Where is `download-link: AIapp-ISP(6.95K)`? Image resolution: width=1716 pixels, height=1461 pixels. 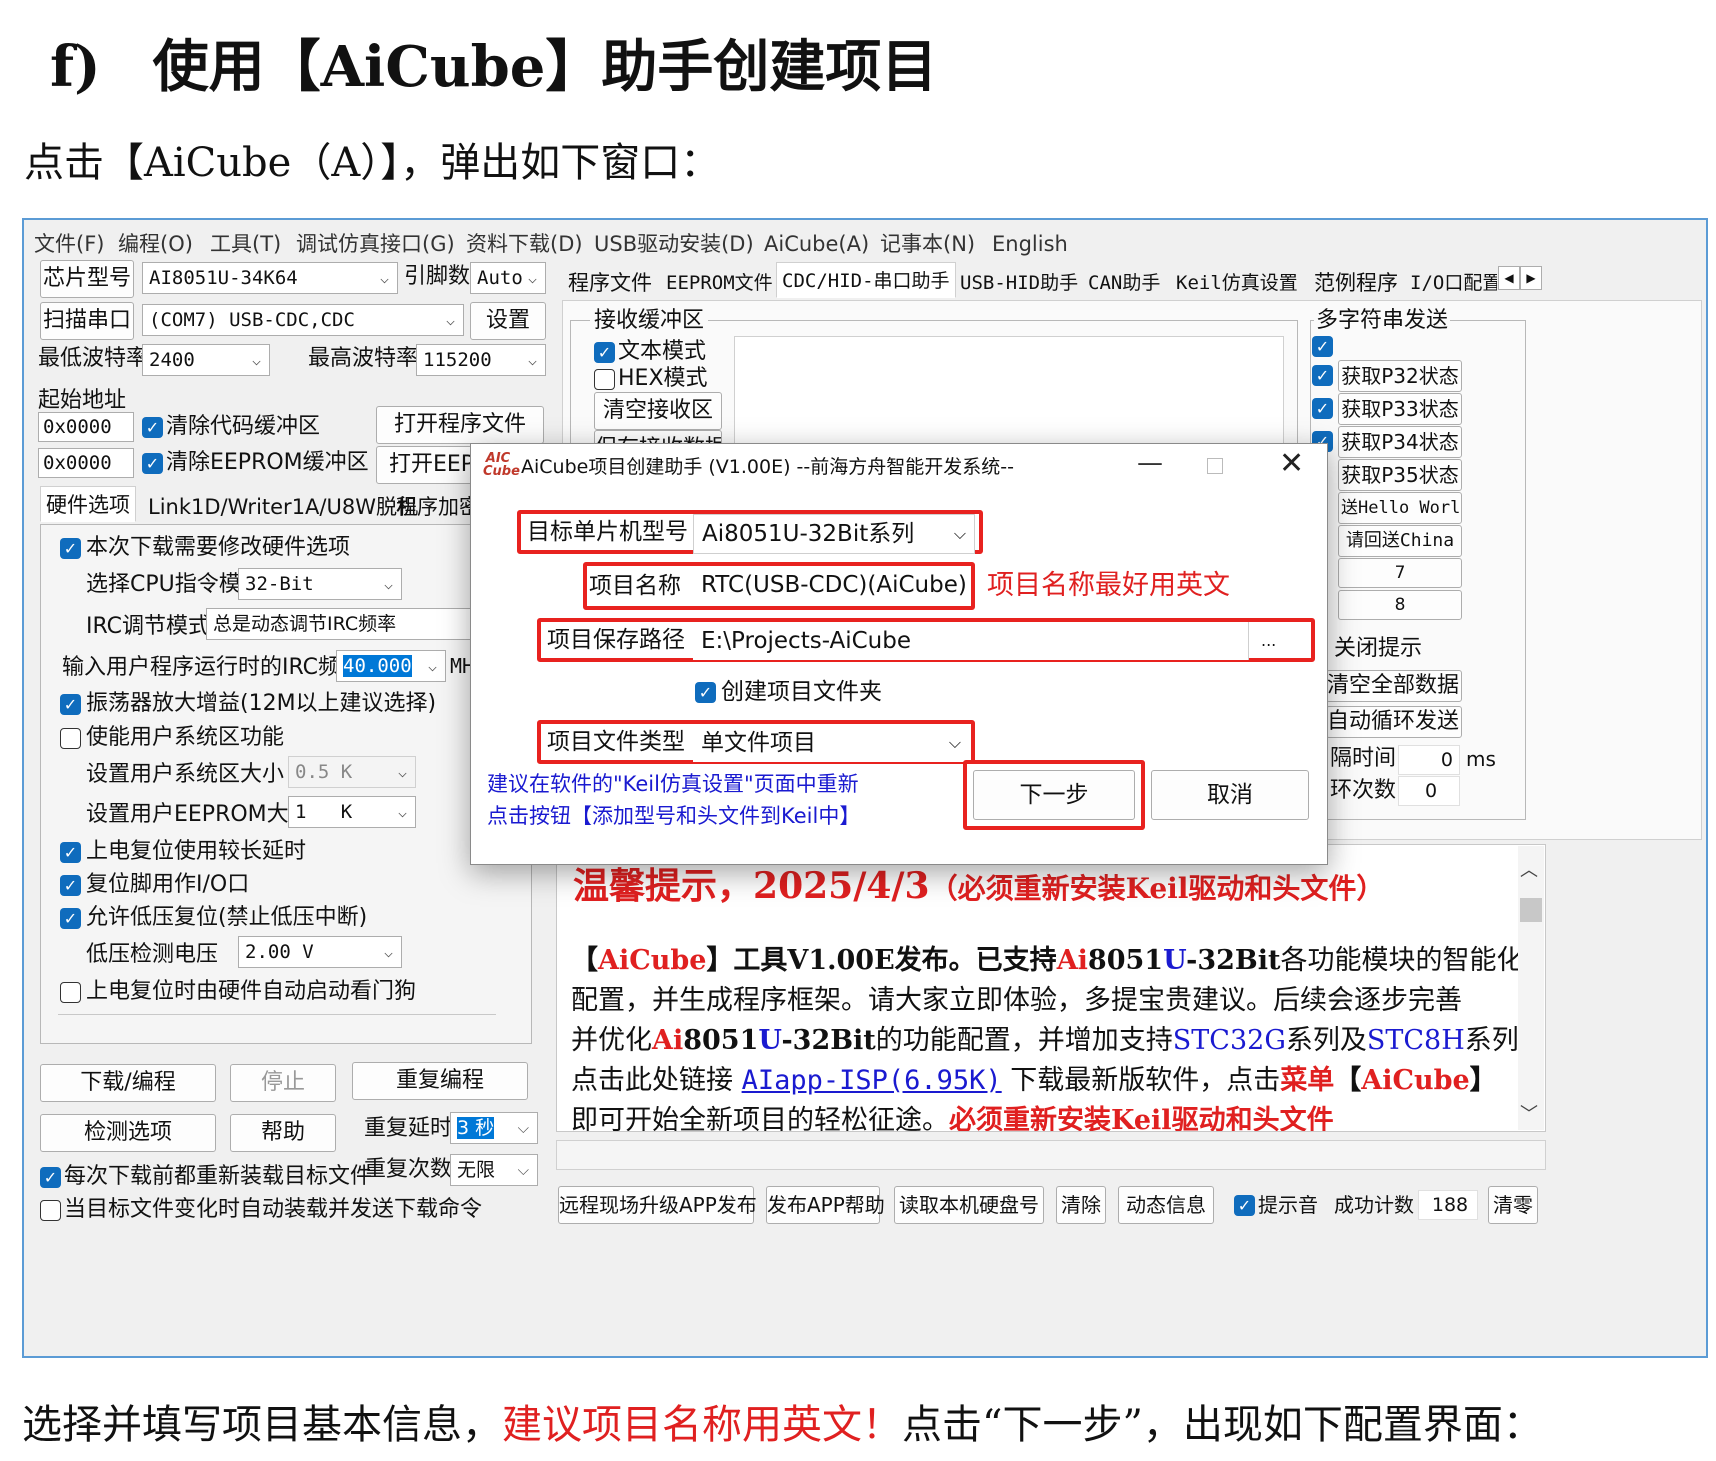
download-link: AIapp-ISP(6.95K) is located at coordinates (872, 1080).